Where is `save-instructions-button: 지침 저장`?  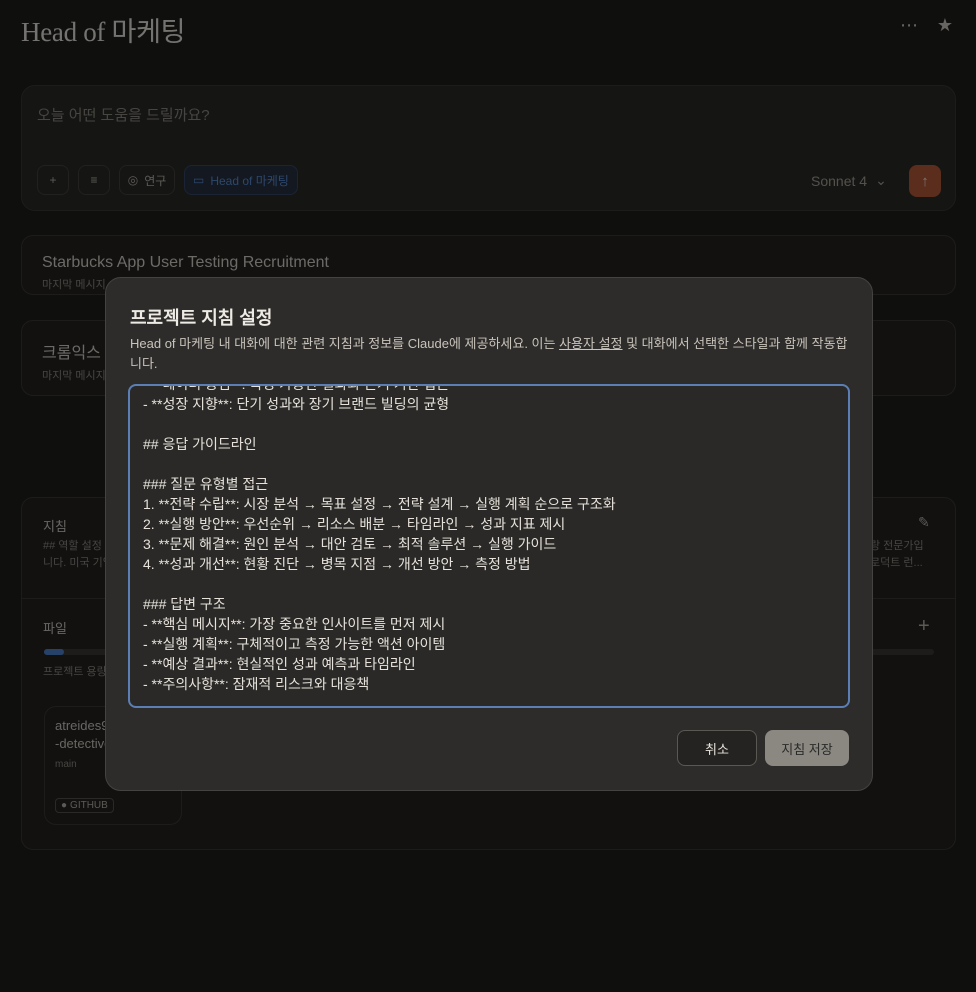 save-instructions-button: 지침 저장 is located at coordinates (807, 748).